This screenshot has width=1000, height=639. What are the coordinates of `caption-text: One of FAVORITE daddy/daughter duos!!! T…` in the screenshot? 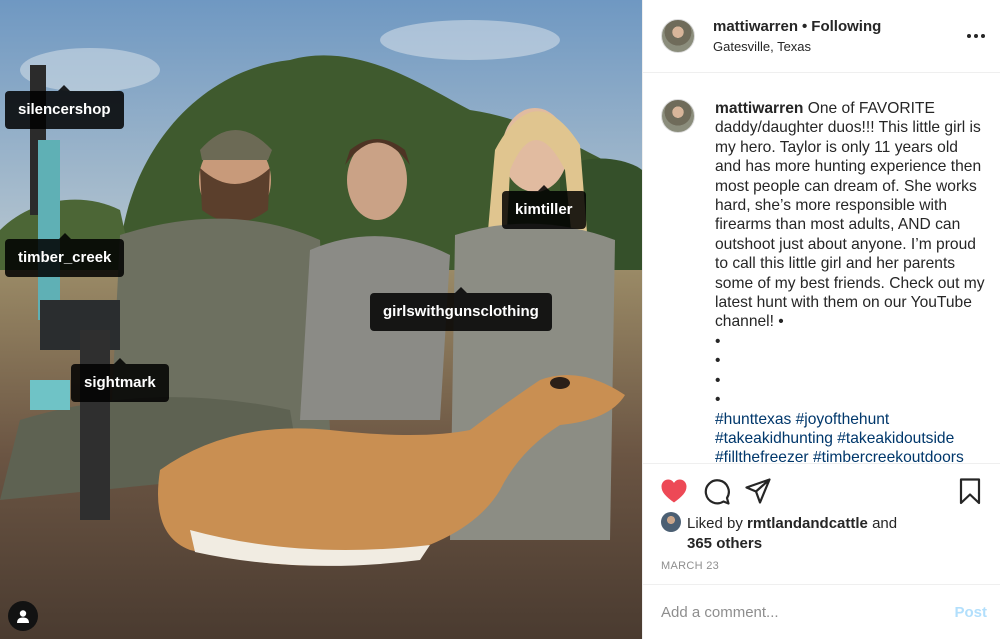 It's located at (850, 215).